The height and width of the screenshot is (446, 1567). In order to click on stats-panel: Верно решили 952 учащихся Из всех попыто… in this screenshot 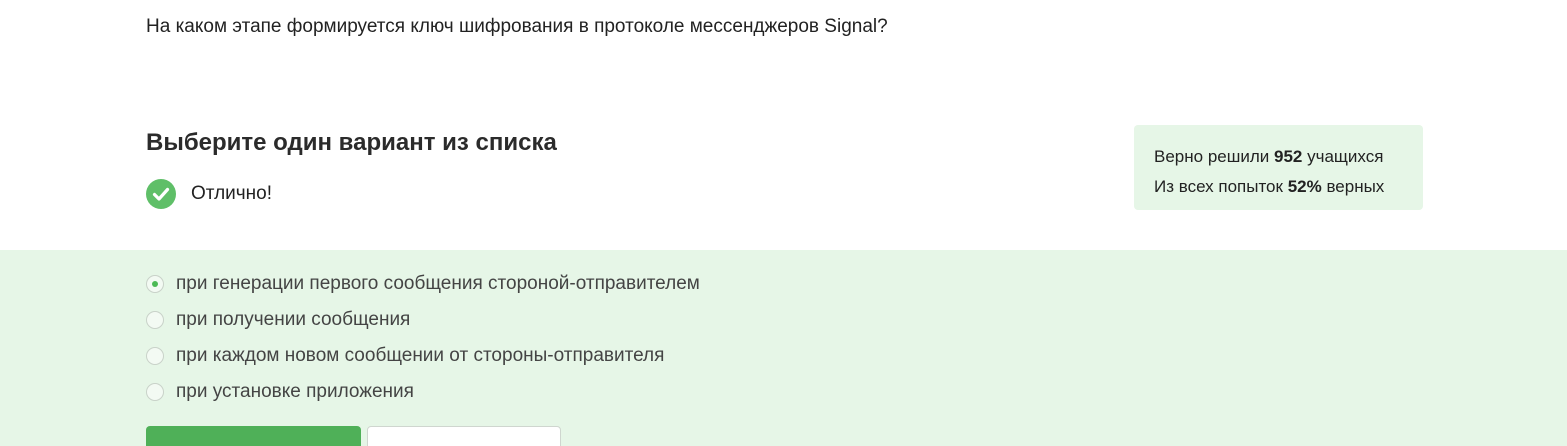, I will do `click(1278, 167)`.